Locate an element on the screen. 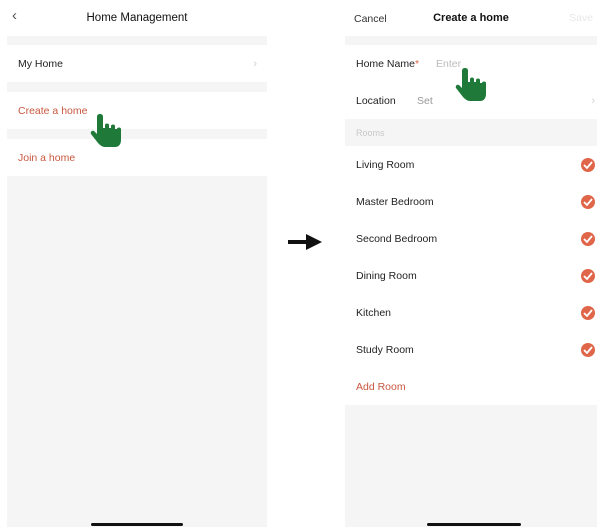 The image size is (597, 527). nav-bar: Cancel Create a home Save is located at coordinates (471, 18).